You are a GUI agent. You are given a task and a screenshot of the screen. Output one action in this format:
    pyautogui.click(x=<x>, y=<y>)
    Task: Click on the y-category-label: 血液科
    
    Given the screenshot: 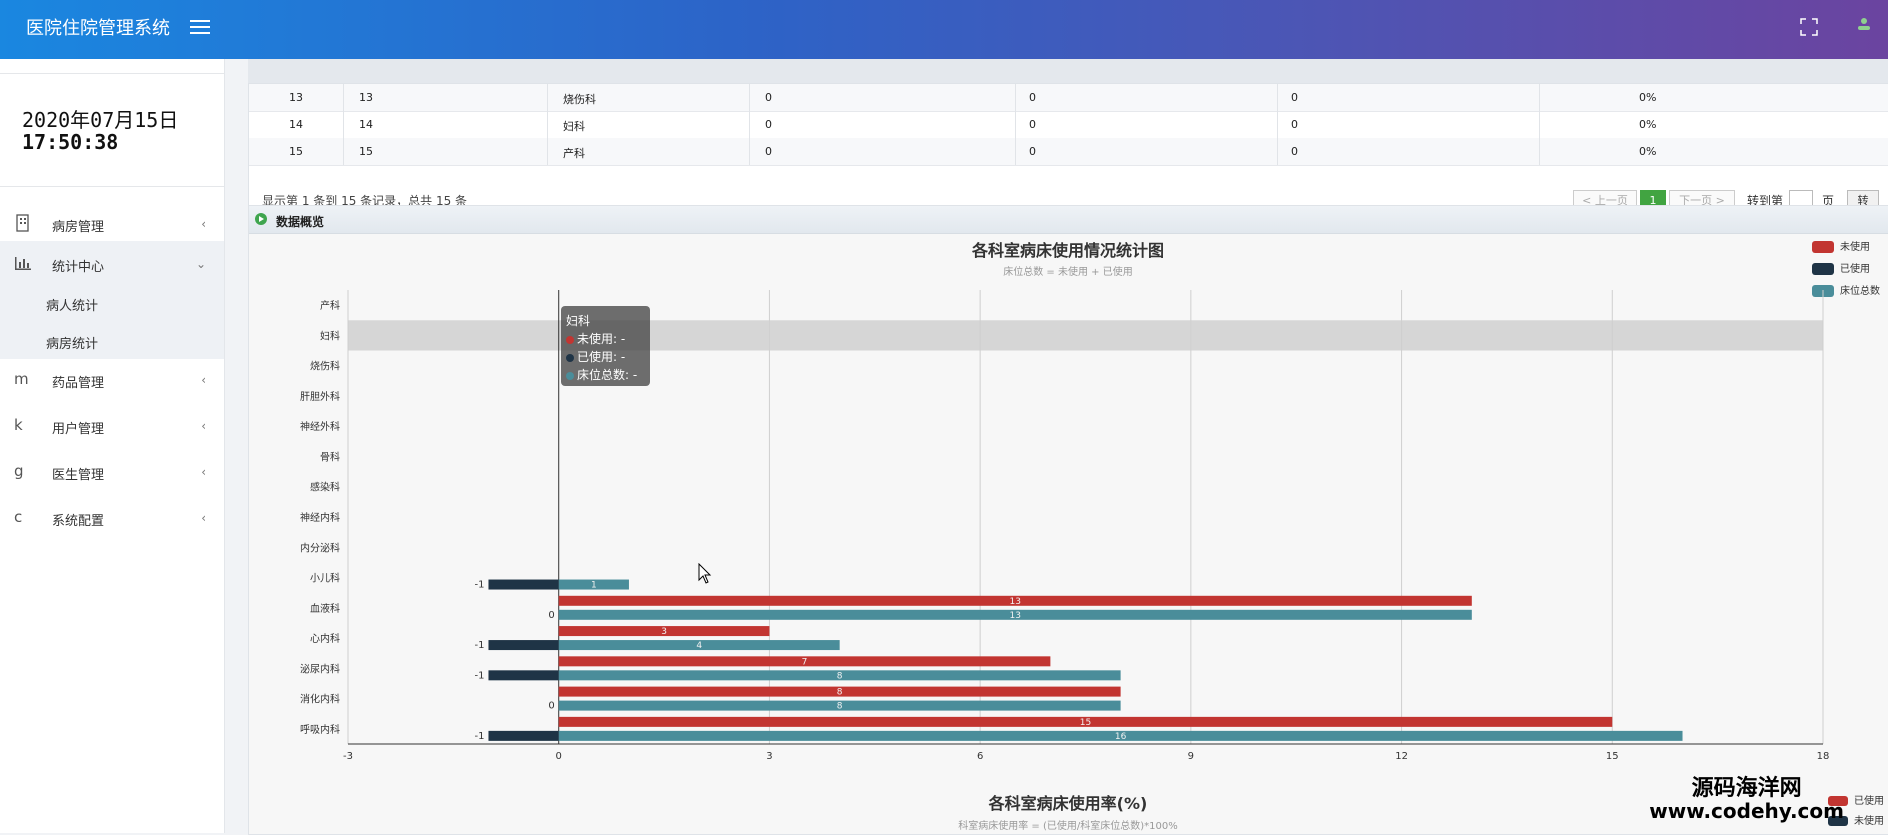 What is the action you would take?
    pyautogui.click(x=325, y=608)
    